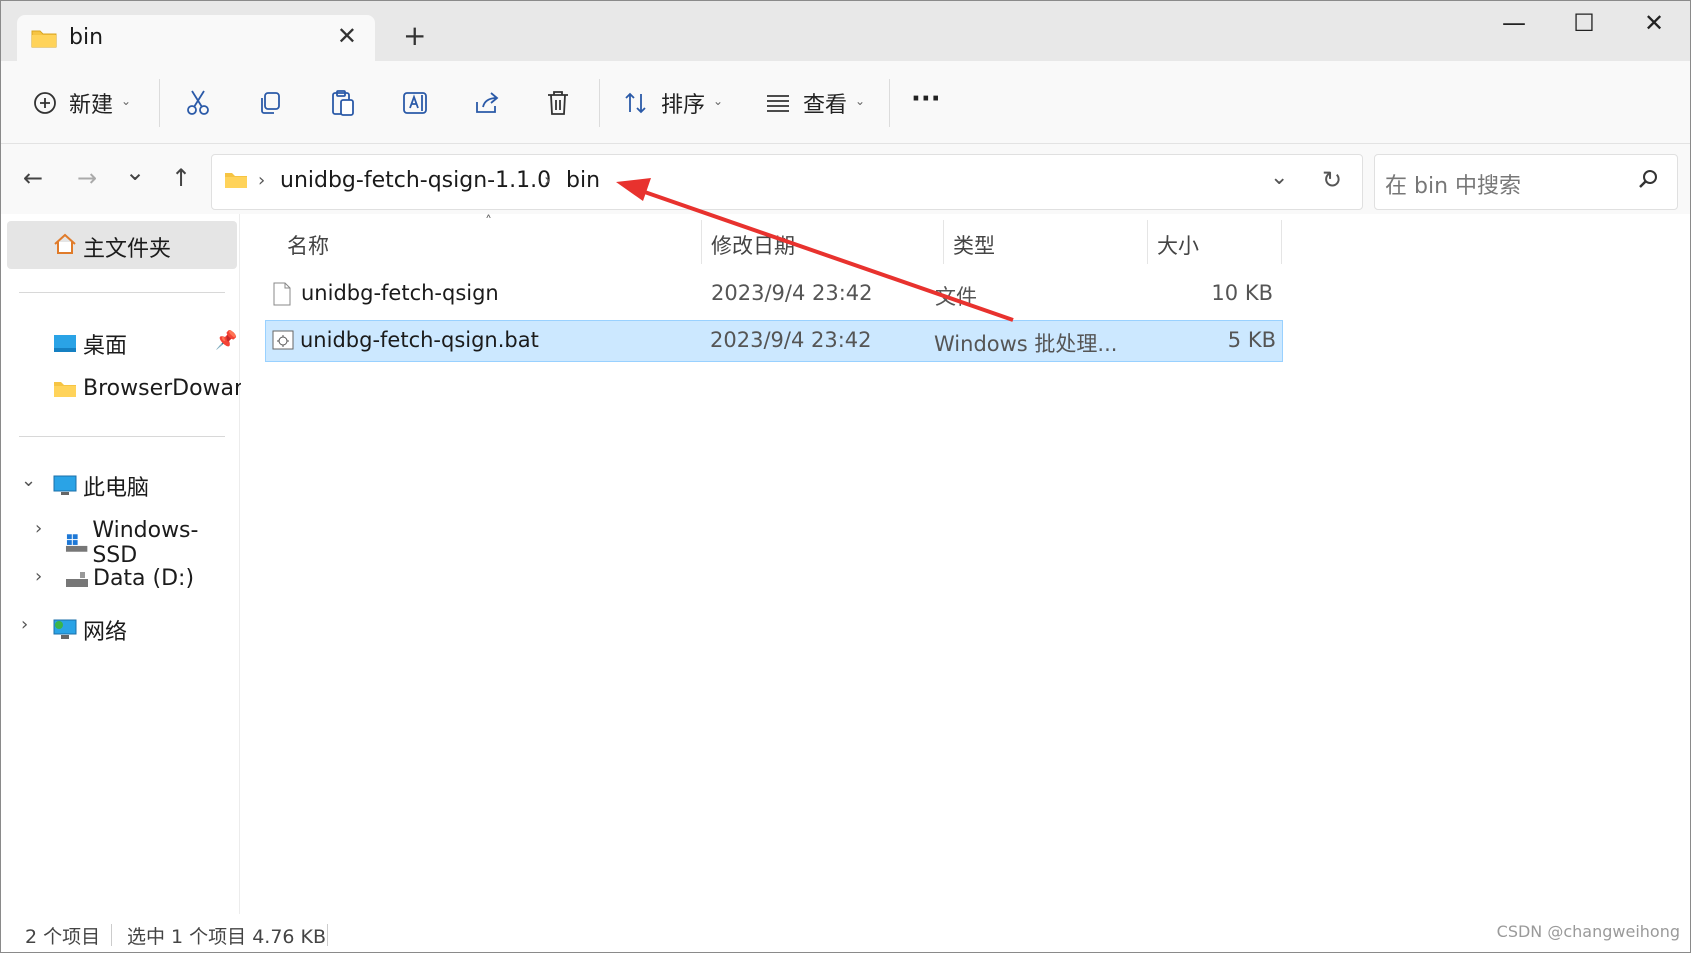 The width and height of the screenshot is (1691, 953). What do you see at coordinates (63, 937) in the screenshot?
I see `item-count: 2 个项目` at bounding box center [63, 937].